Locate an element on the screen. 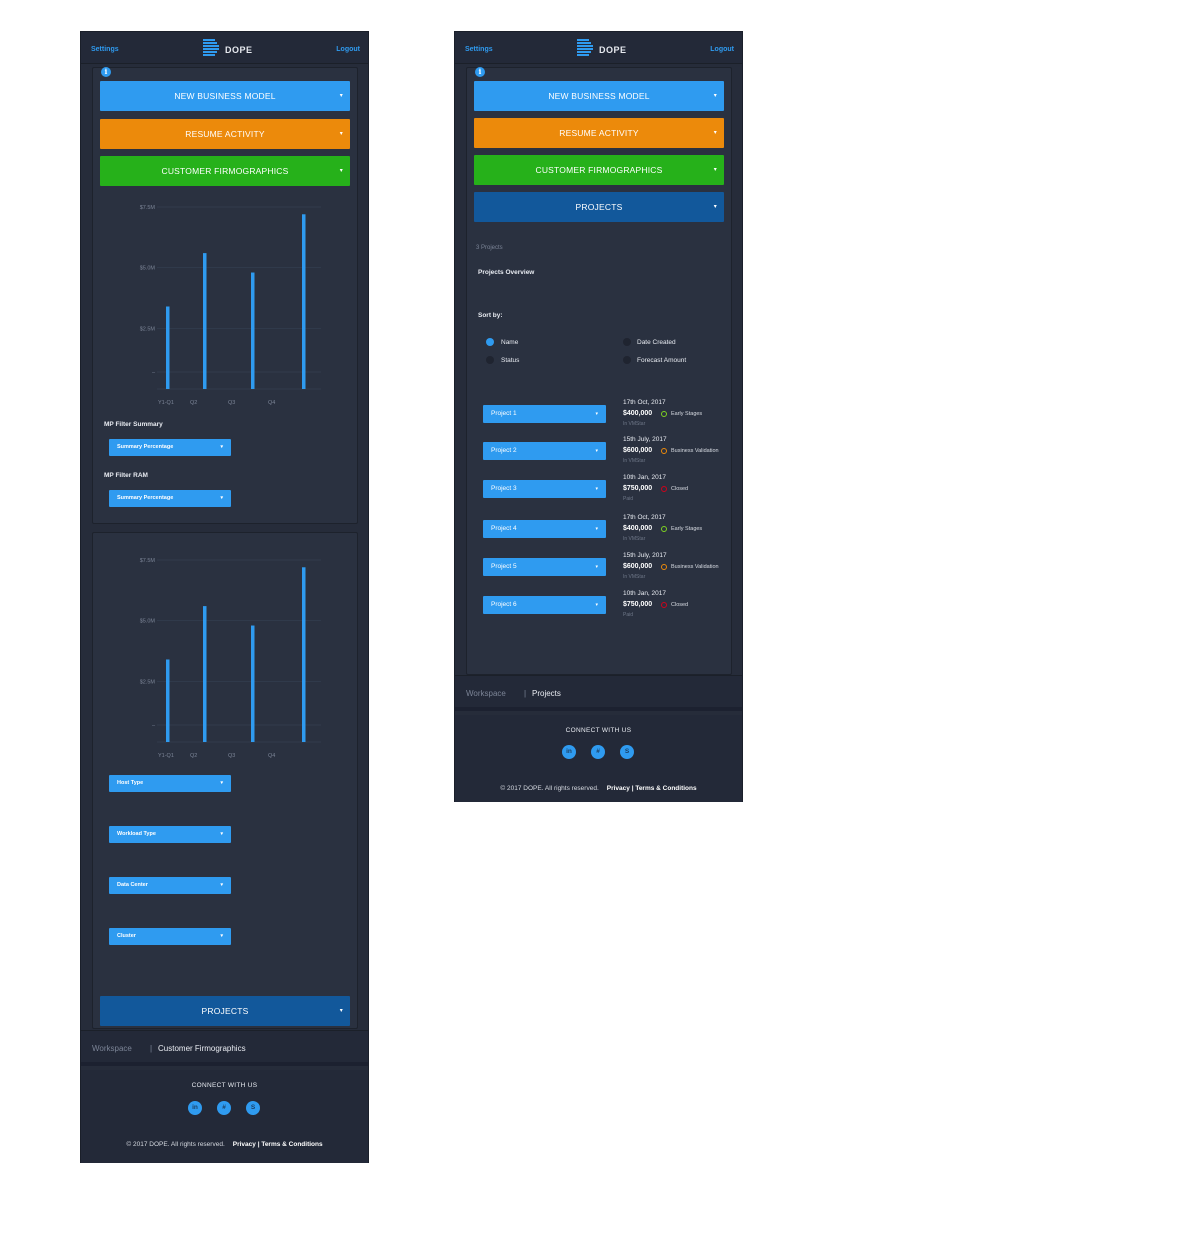  customer-firmographics-button: CUSTOMER FIRMOGRAPHICS ▾ is located at coordinates (599, 170).